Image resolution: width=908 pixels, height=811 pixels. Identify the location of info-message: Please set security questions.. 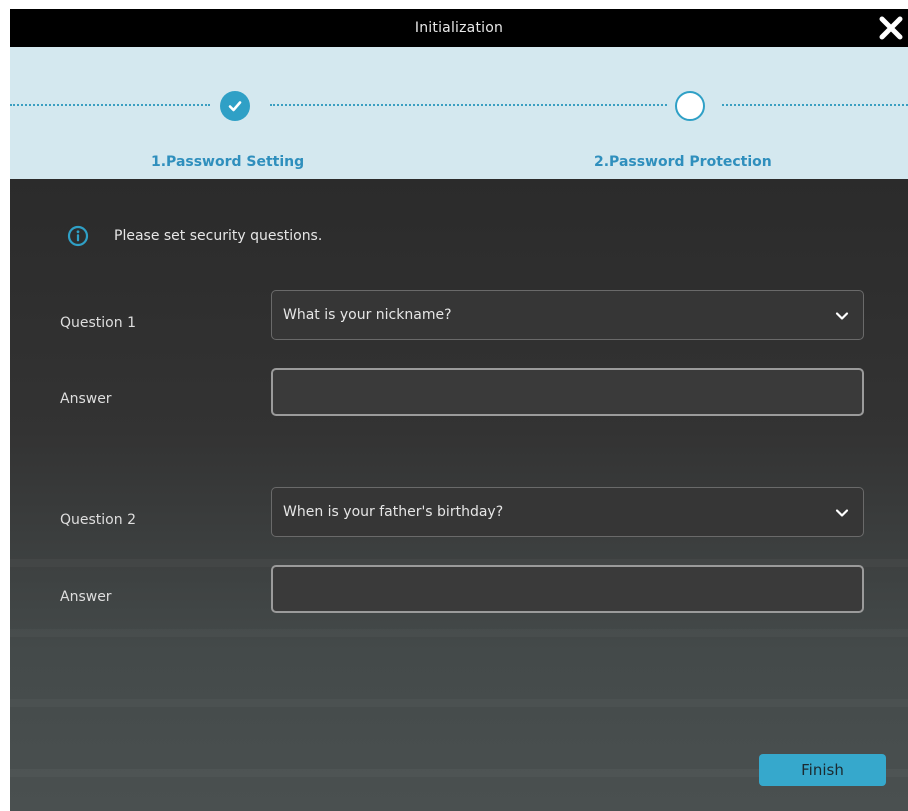
(194, 236).